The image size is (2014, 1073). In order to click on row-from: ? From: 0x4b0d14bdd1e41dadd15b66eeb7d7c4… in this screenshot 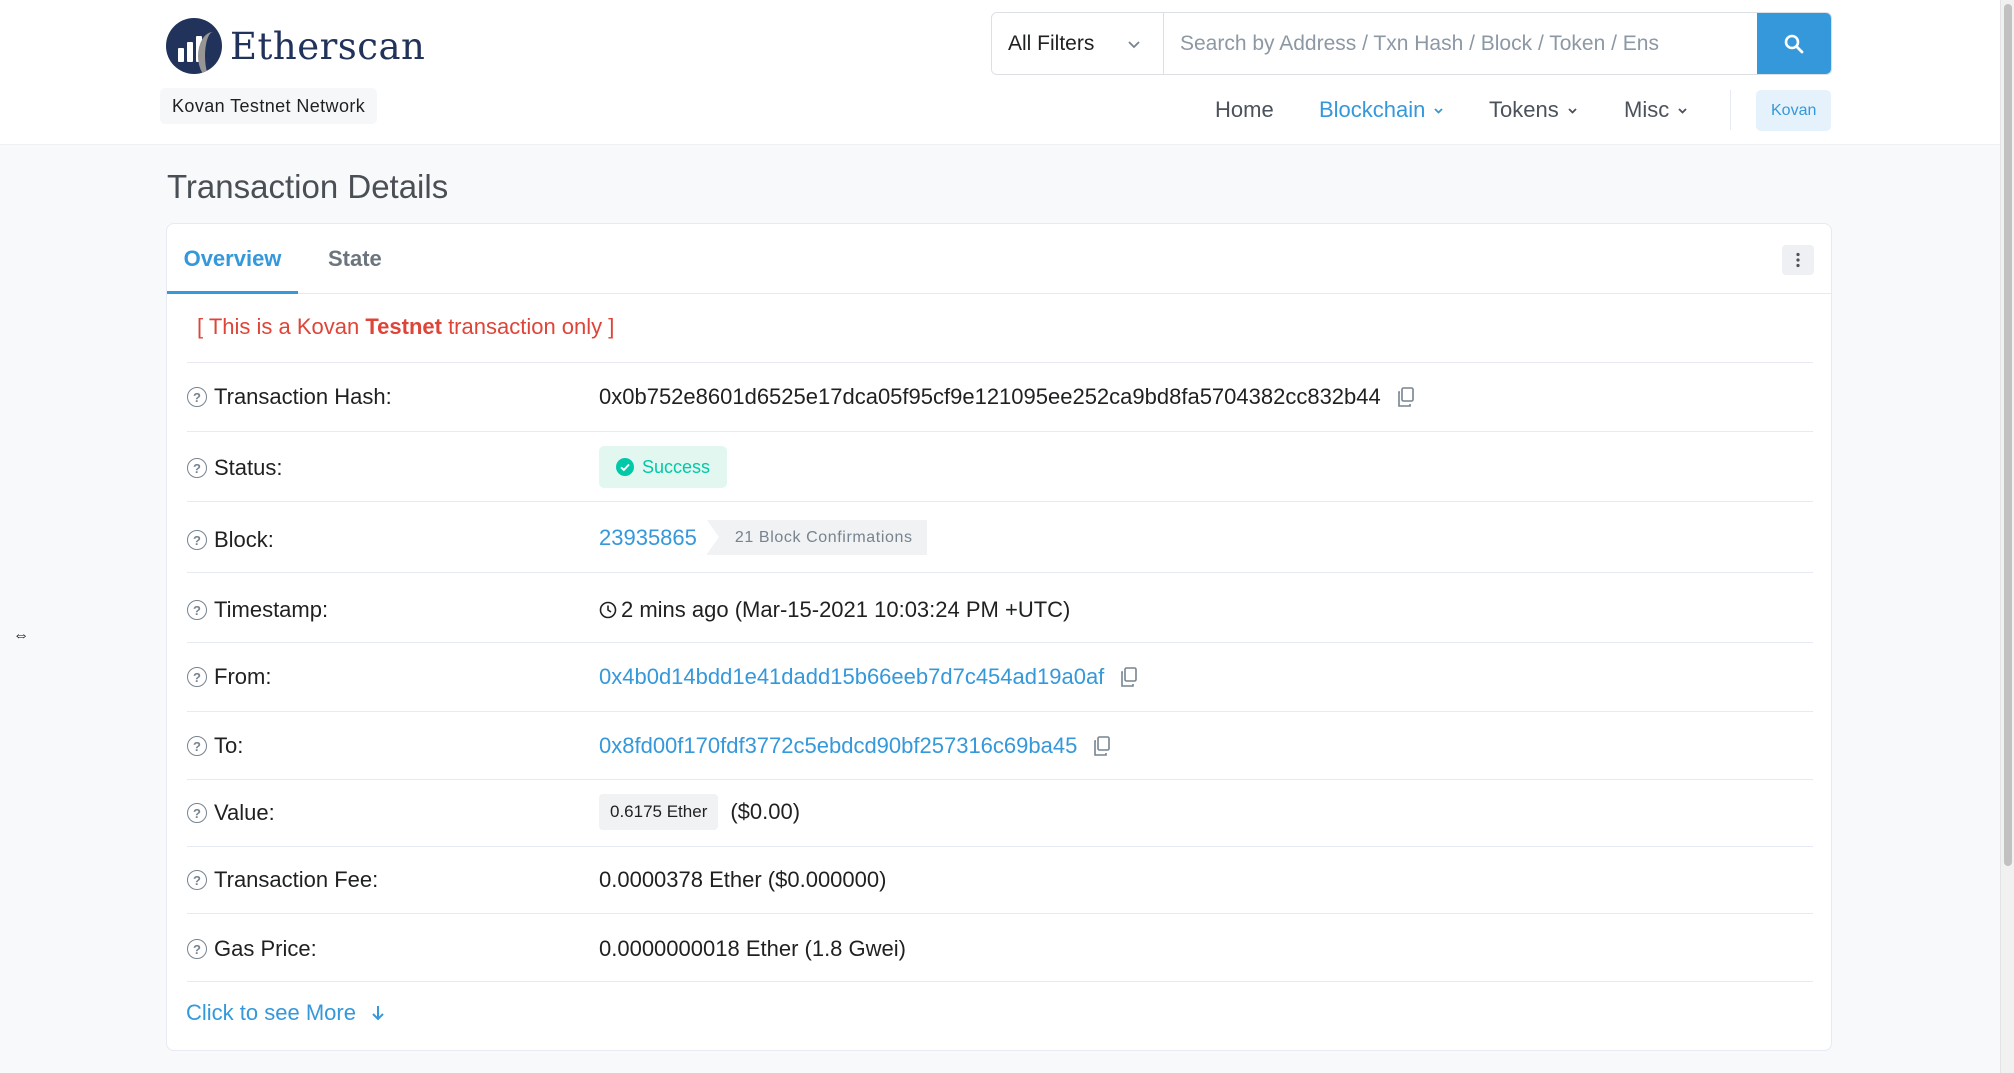, I will do `click(1000, 676)`.